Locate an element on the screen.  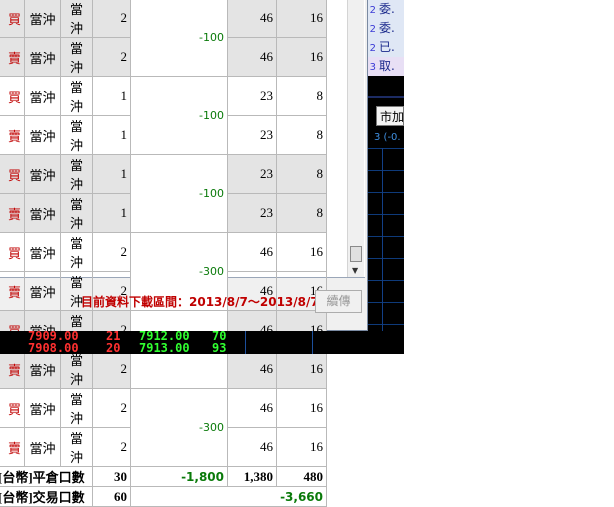
vertical-scrollbar: ▼ is located at coordinates (355, 138).